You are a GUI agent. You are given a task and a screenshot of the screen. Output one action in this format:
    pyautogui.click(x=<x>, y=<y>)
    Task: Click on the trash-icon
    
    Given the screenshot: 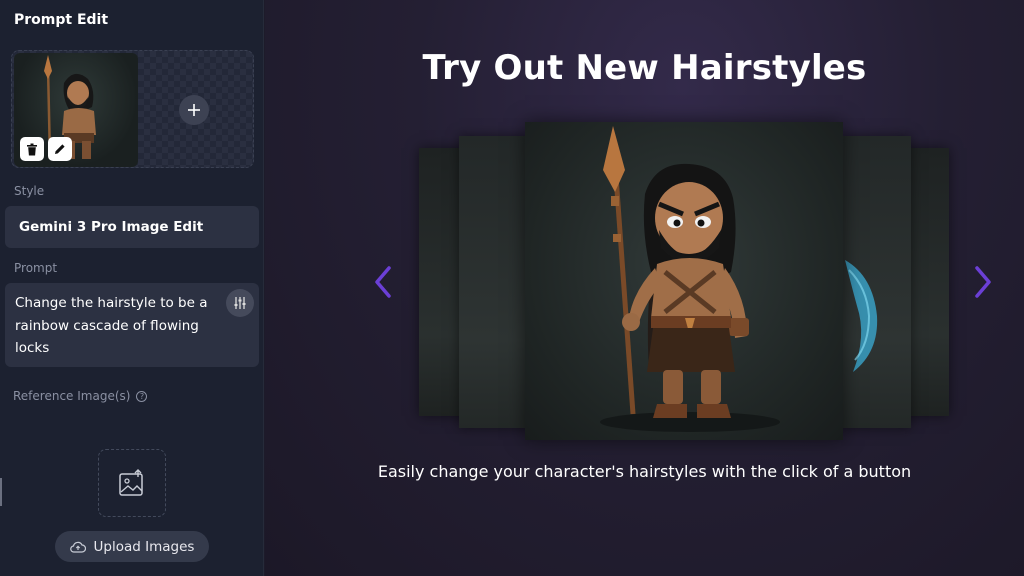 What is the action you would take?
    pyautogui.click(x=32, y=149)
    